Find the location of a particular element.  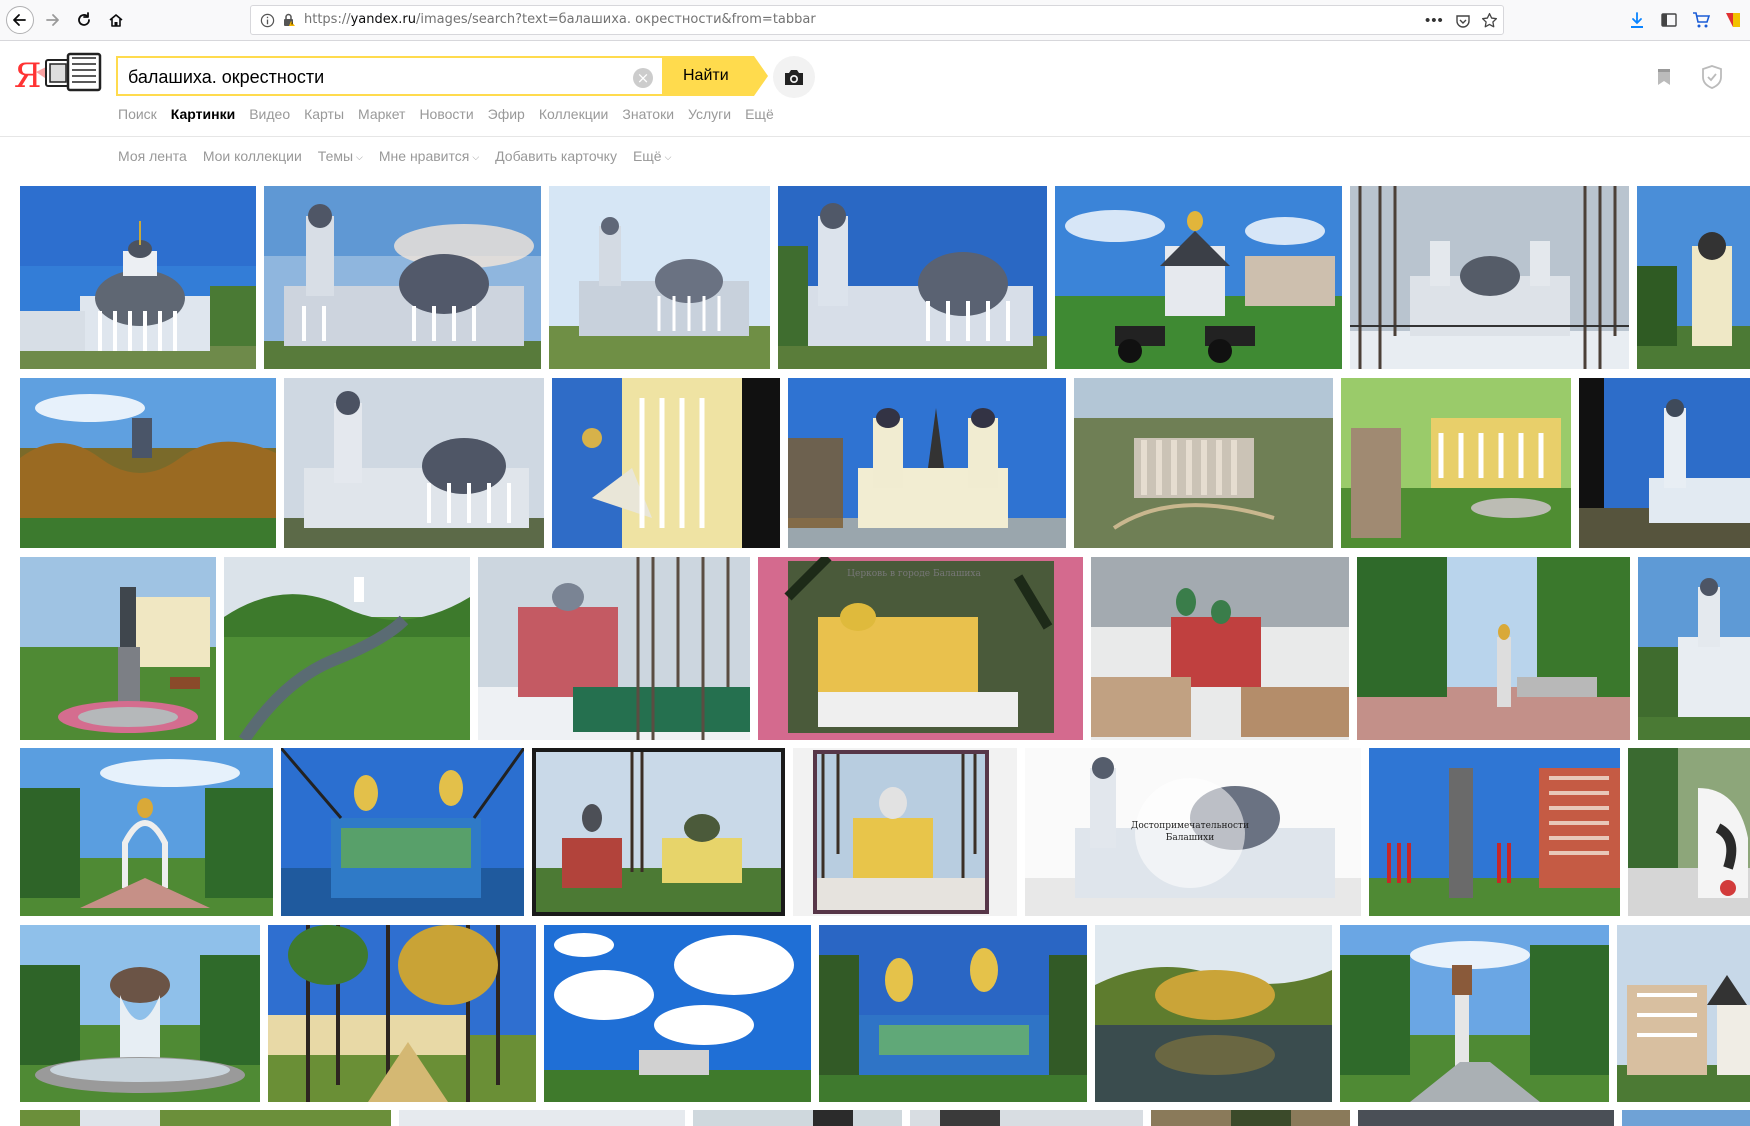

subnav-my-collections: Мои коллекции is located at coordinates (252, 158).